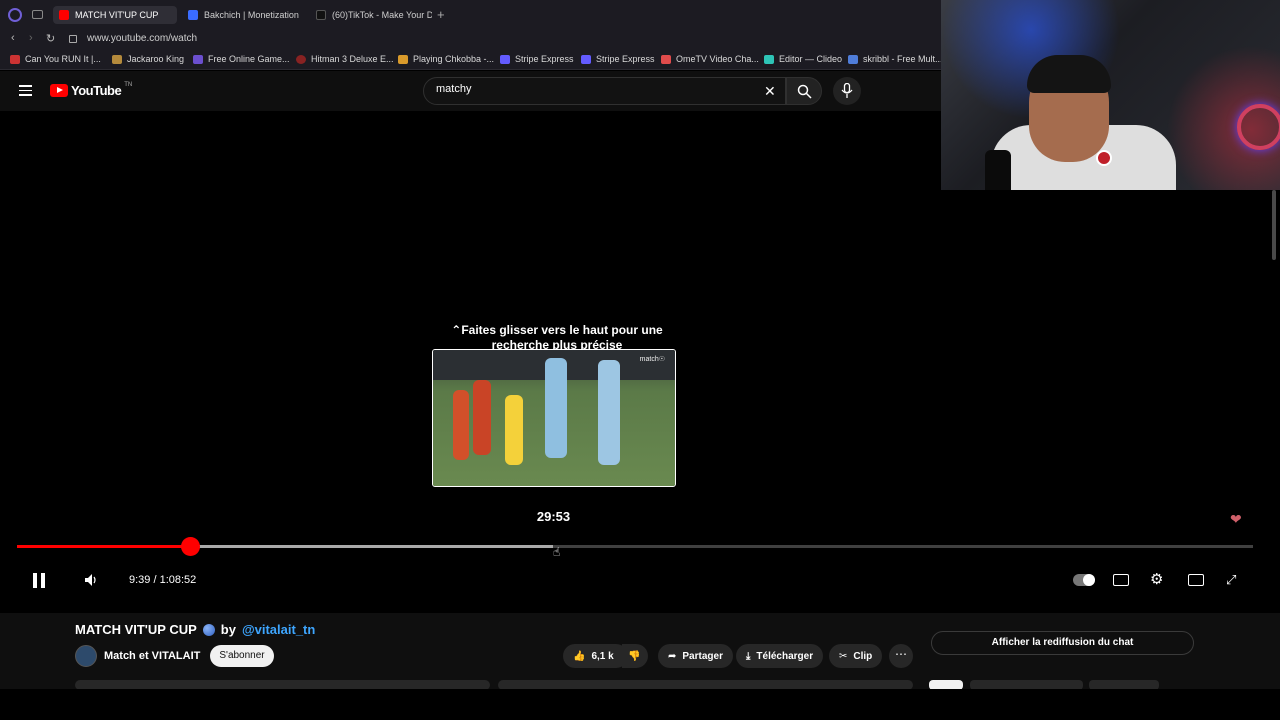 The image size is (1280, 720). I want to click on youtube-logo: YouTube TN, so click(91, 90).